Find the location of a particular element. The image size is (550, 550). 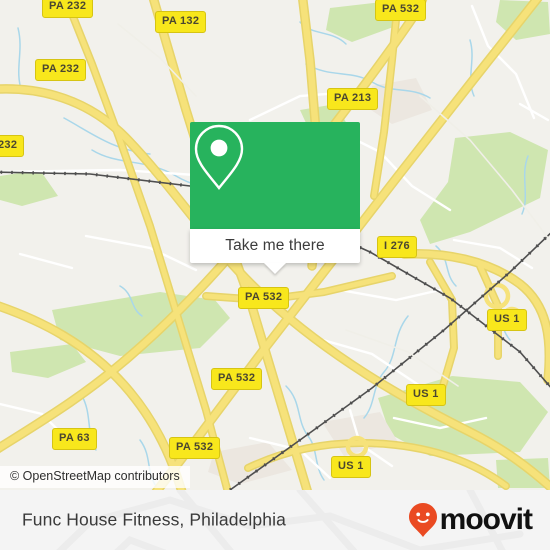

osm-attribution: © OpenStreetMap contributors is located at coordinates (95, 477).